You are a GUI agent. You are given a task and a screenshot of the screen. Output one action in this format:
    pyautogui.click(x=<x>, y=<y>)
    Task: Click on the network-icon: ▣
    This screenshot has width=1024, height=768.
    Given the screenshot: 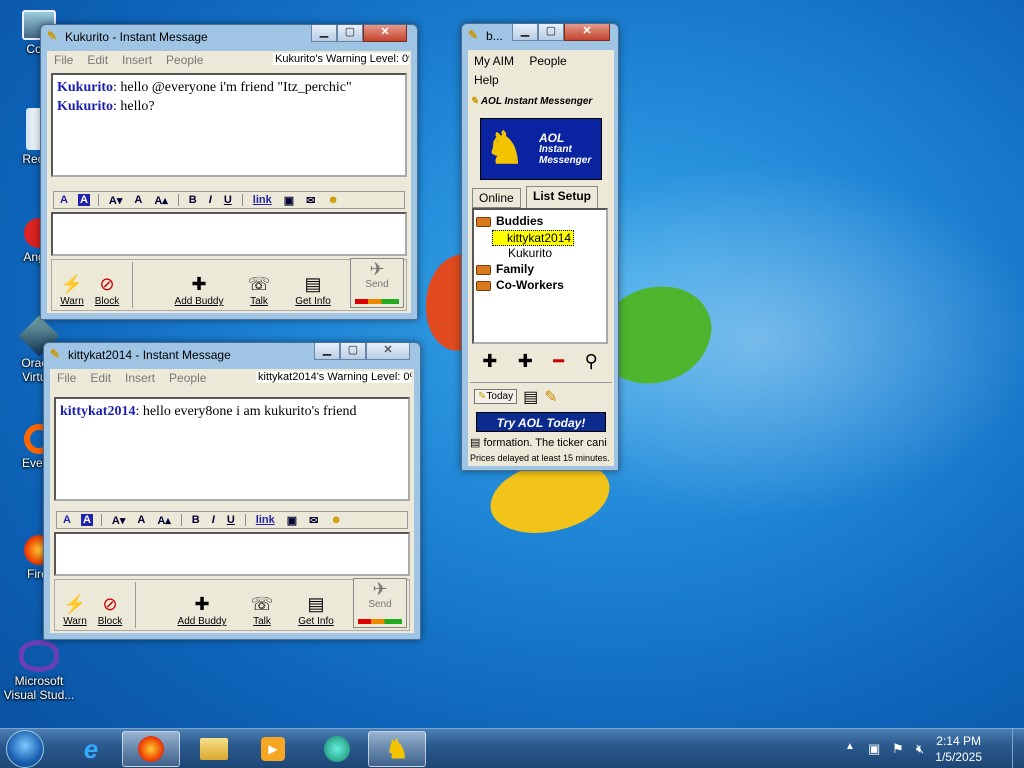 What is the action you would take?
    pyautogui.click(x=874, y=749)
    